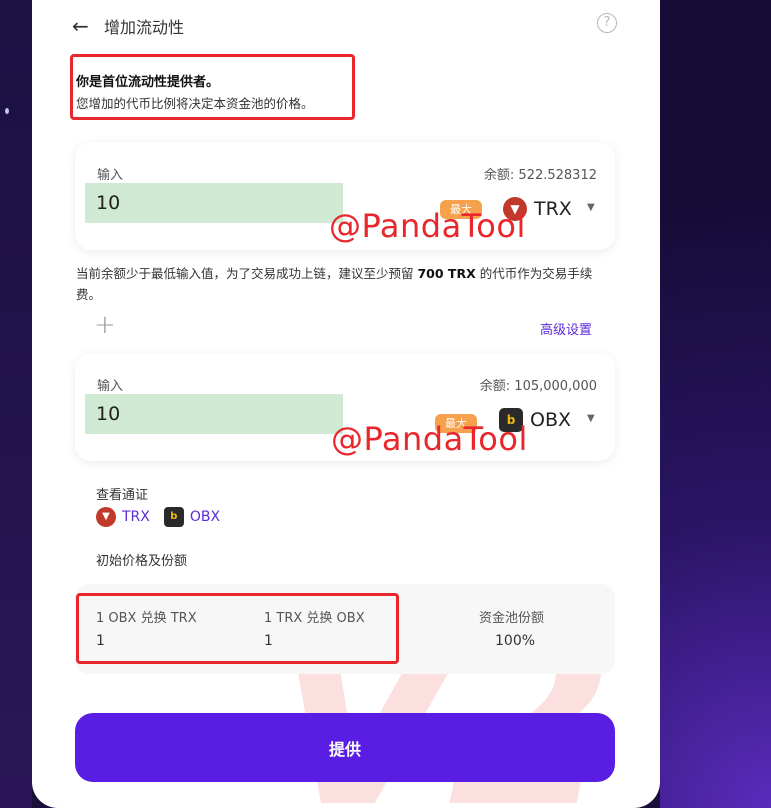 The width and height of the screenshot is (771, 808). What do you see at coordinates (715, 404) in the screenshot?
I see `background-right` at bounding box center [715, 404].